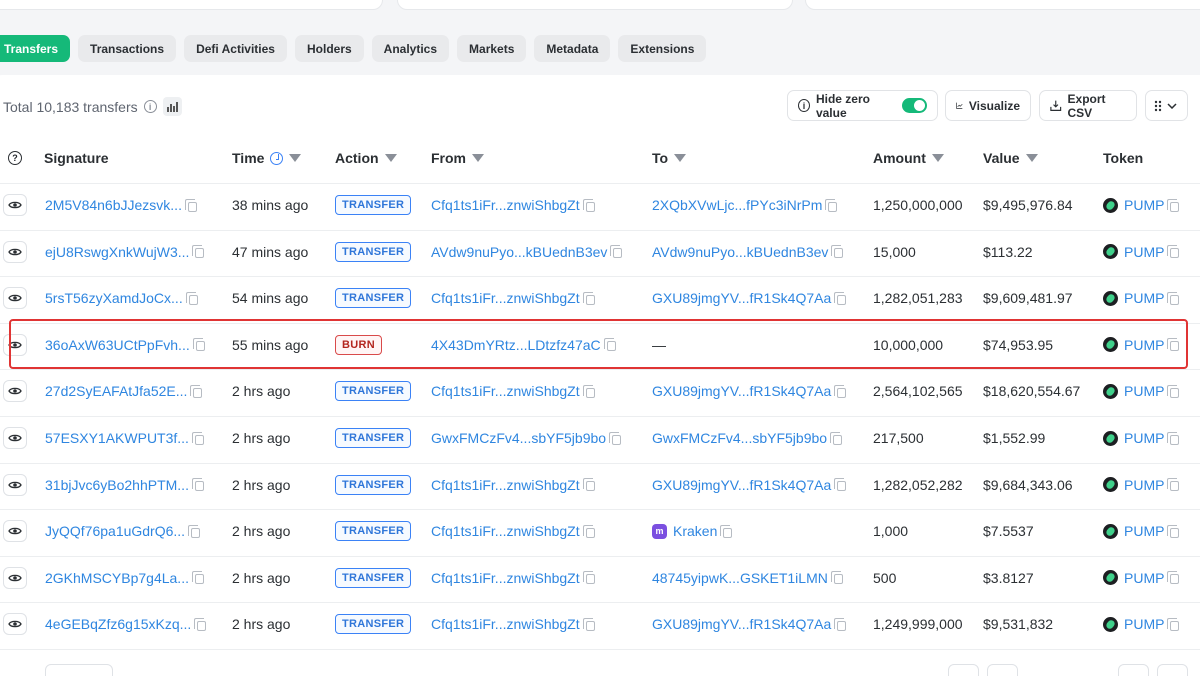 This screenshot has height=676, width=1200. Describe the element at coordinates (1002, 670) in the screenshot. I see `pagination-prev` at that location.